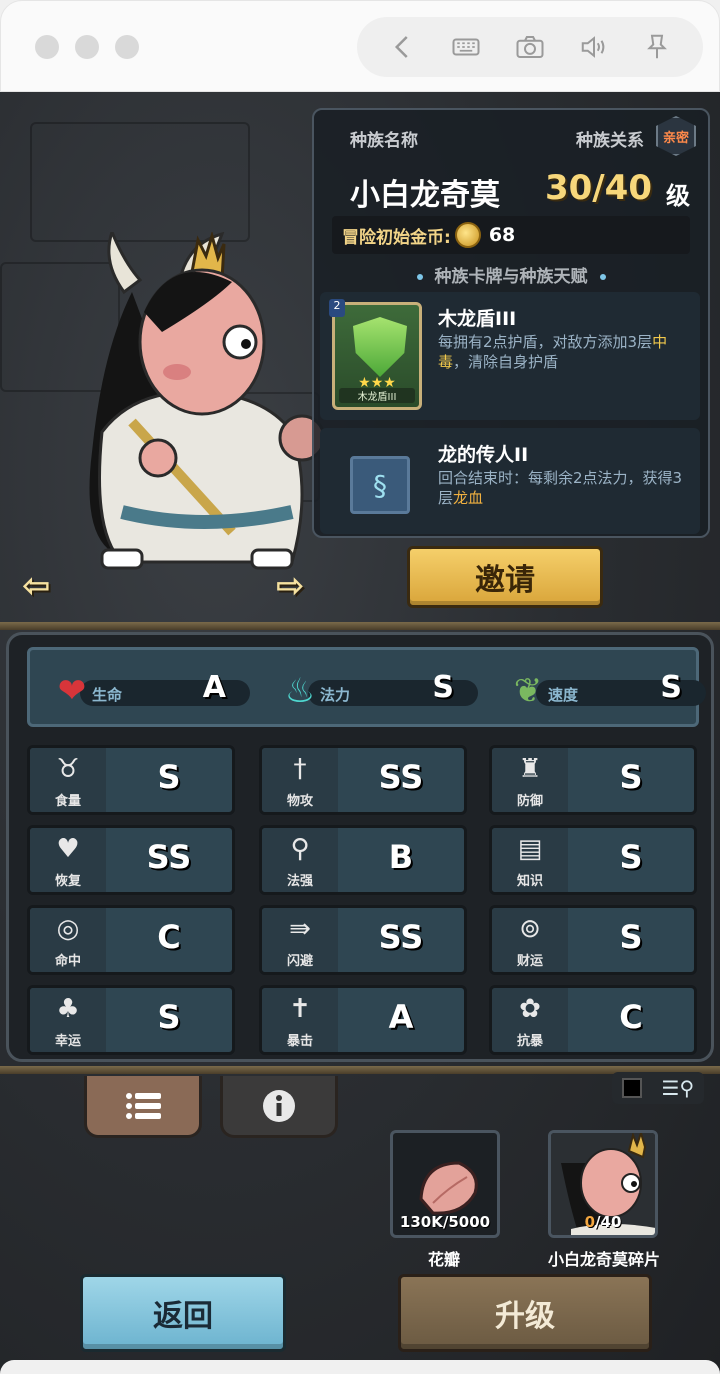  What do you see at coordinates (300, 929) in the screenshot?
I see `dodge-icon: ⇛` at bounding box center [300, 929].